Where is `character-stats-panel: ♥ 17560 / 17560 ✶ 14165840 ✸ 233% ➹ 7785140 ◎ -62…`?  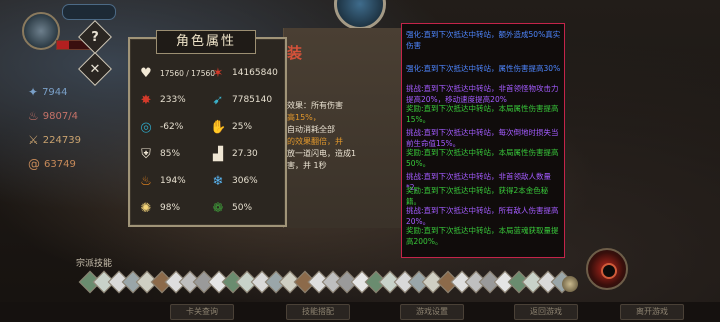
character-stats-panel: ♥ 17560 / 17560 ✶ 14165840 ✸ 233% ➹ 7785140 ◎ -62… is located at coordinates (207, 132).